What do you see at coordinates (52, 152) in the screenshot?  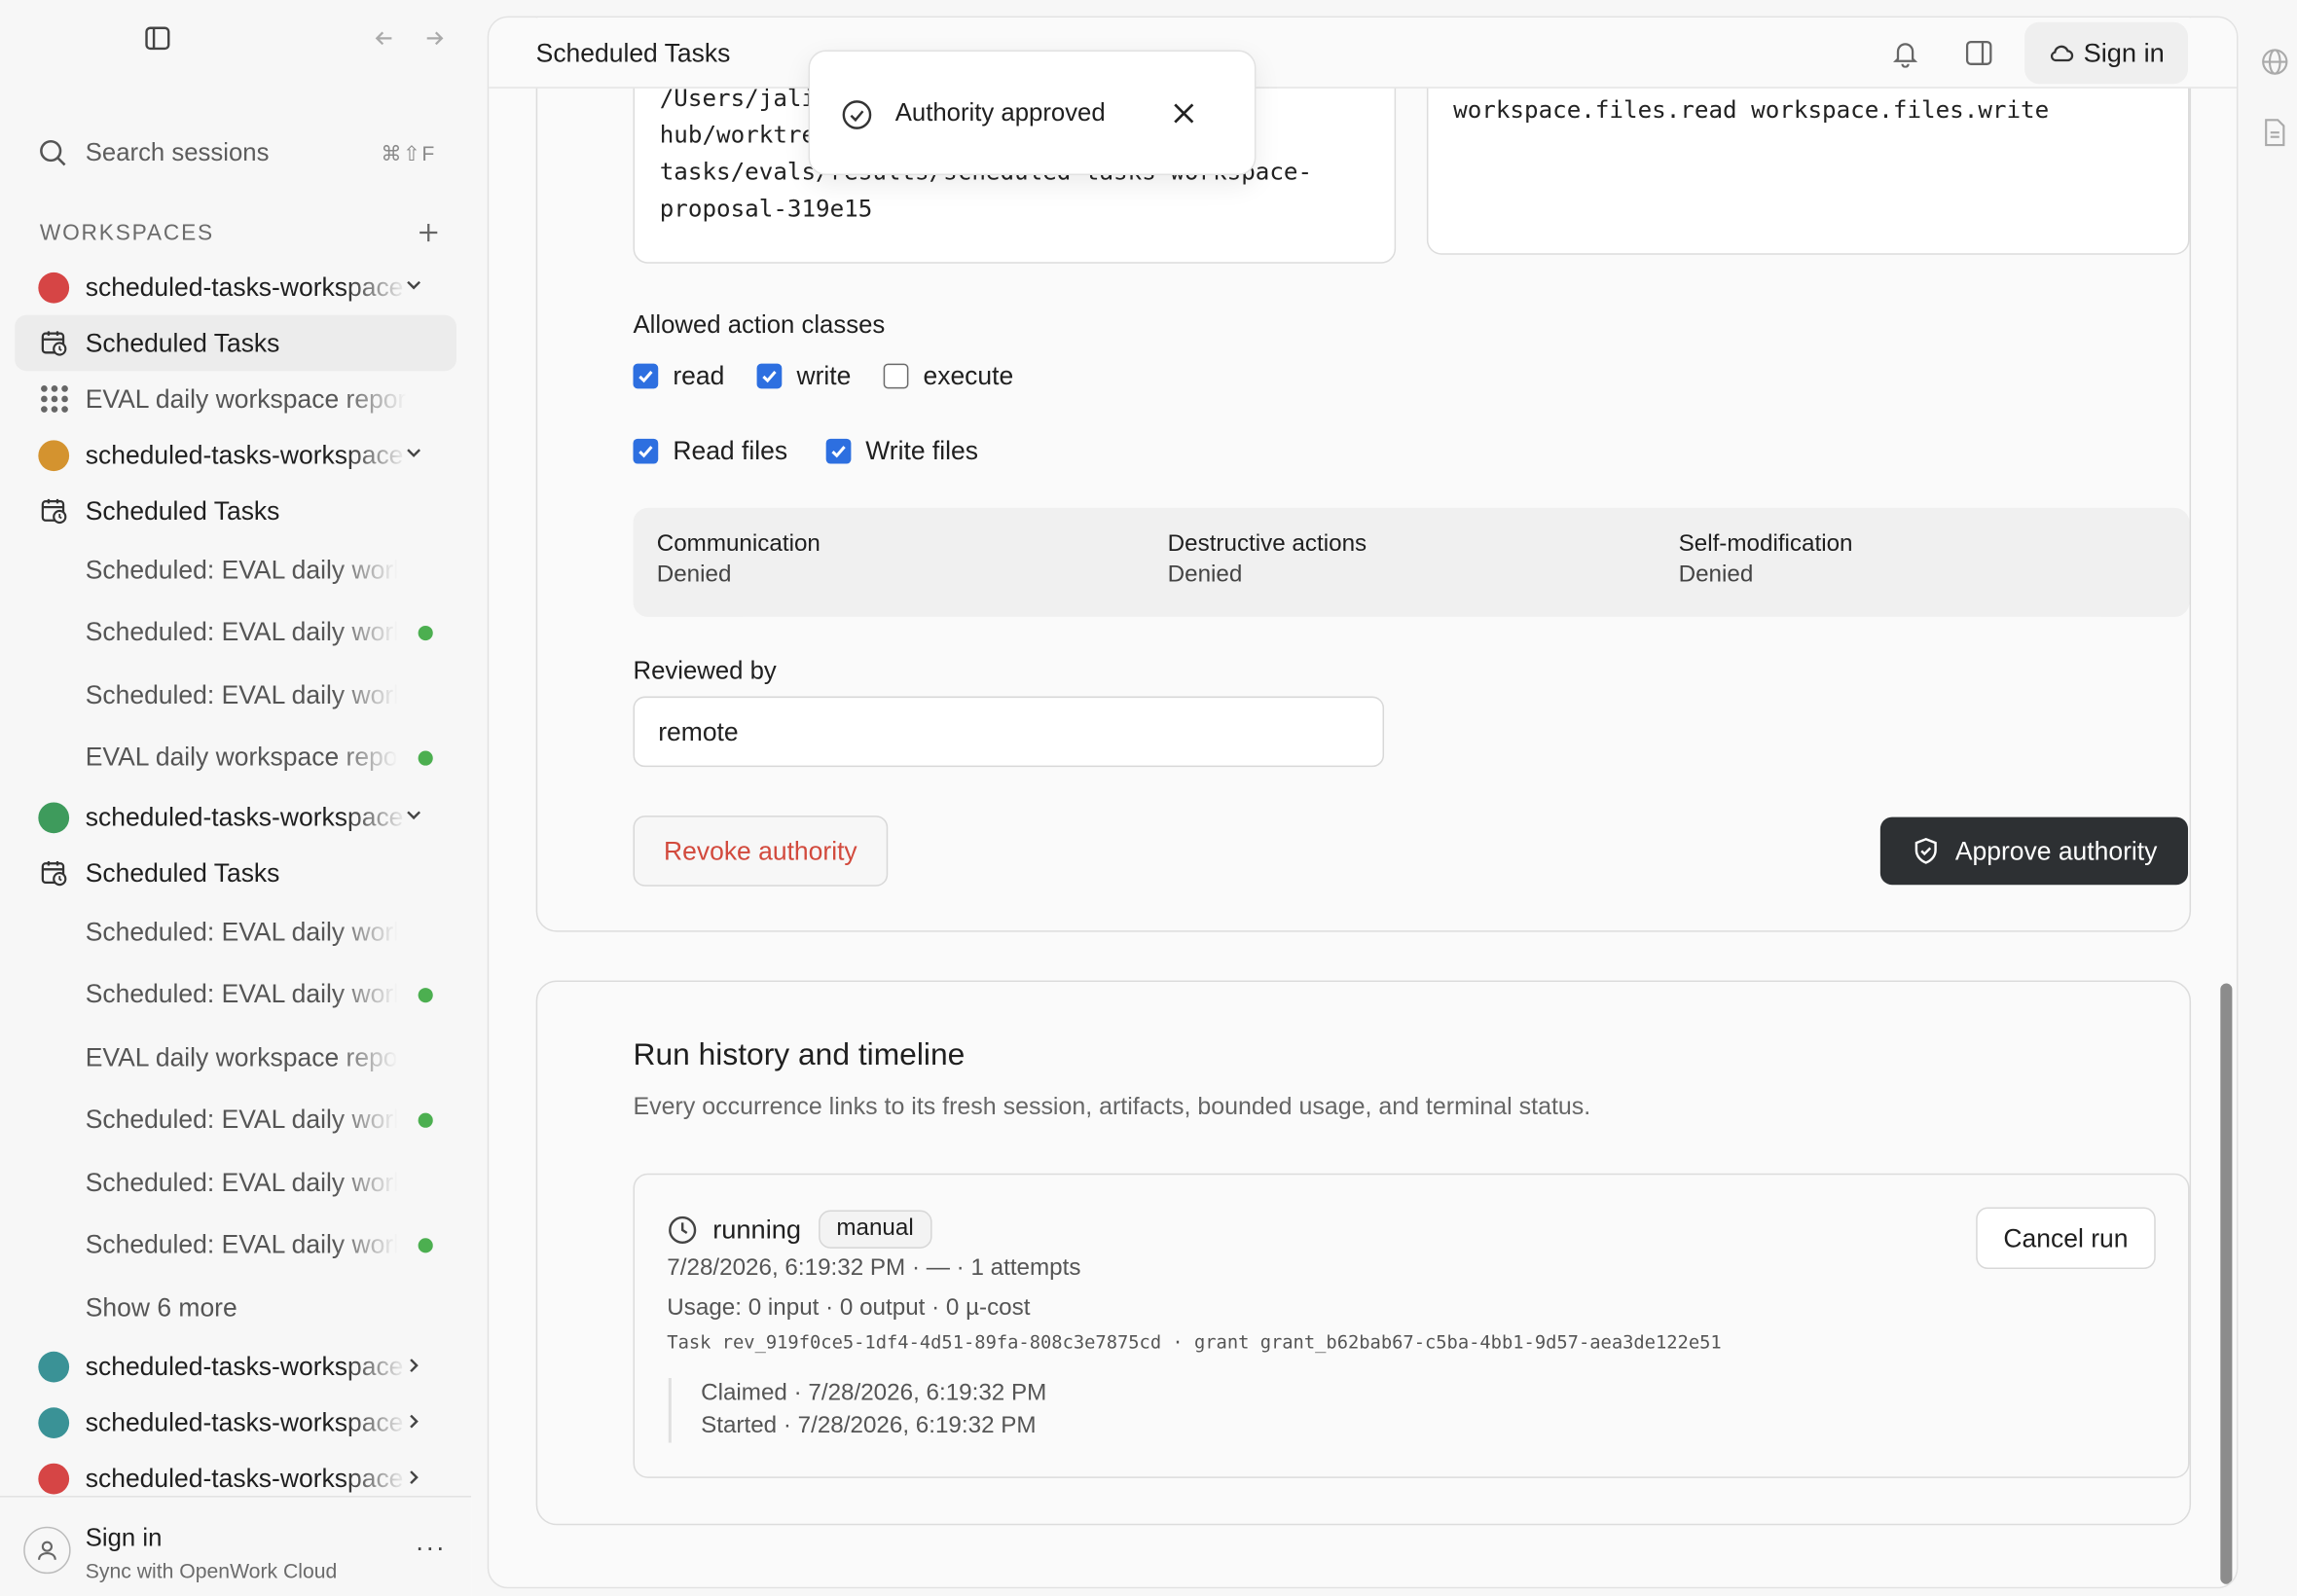 I see `search-icon` at bounding box center [52, 152].